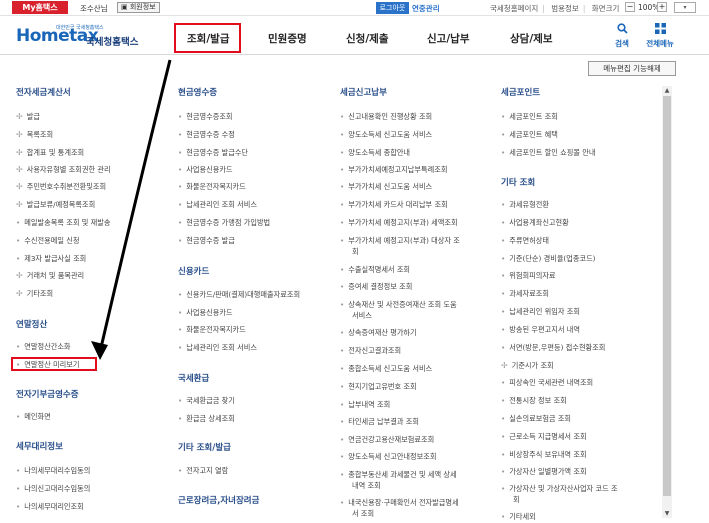  What do you see at coordinates (544, 437) in the screenshot?
I see `menu-item: • 근로소득 지급명세서 조회` at bounding box center [544, 437].